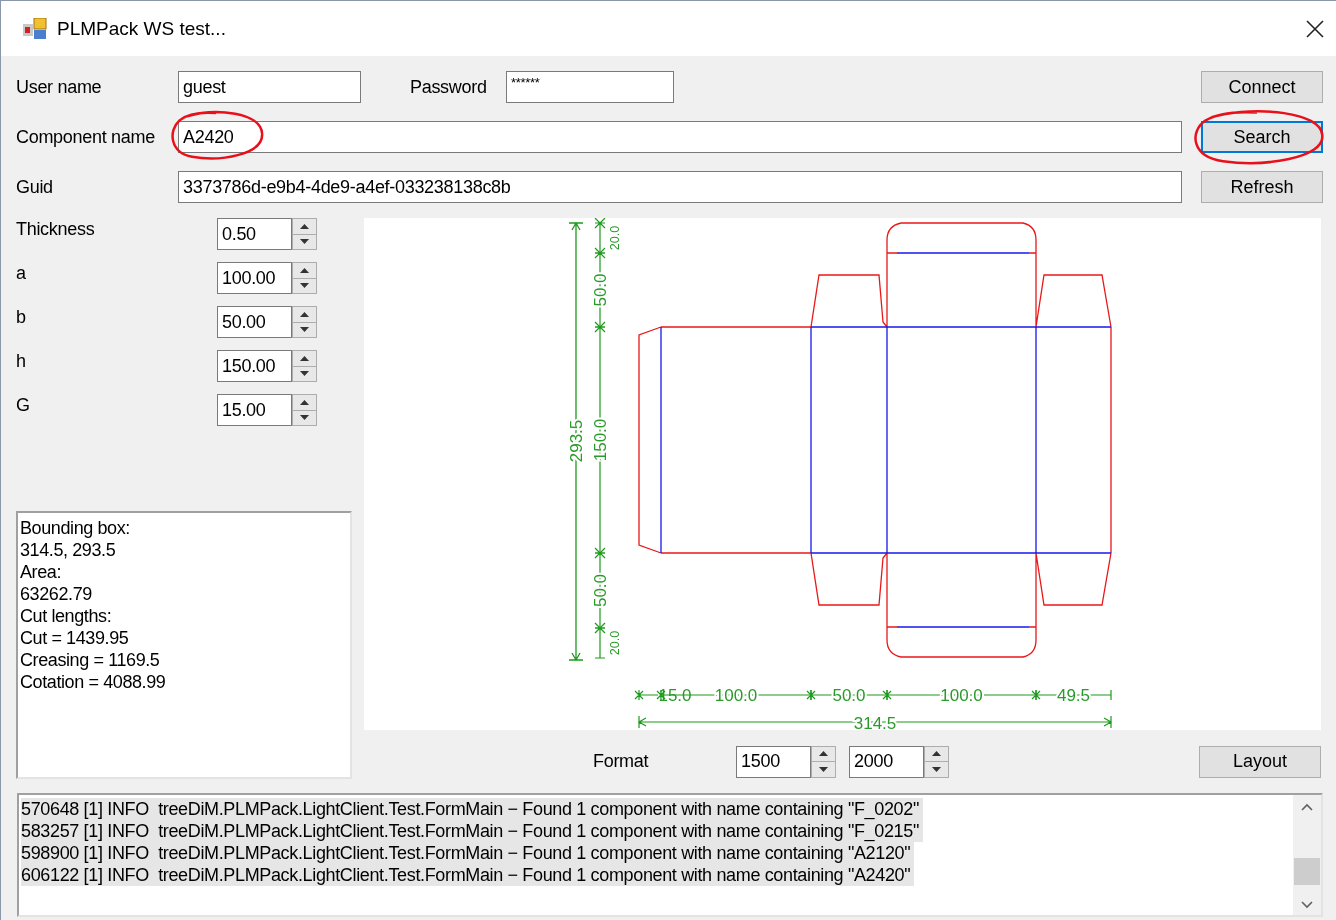 Image resolution: width=1336 pixels, height=920 pixels. Describe the element at coordinates (1262, 187) in the screenshot. I see `refresh-button: Refresh` at that location.